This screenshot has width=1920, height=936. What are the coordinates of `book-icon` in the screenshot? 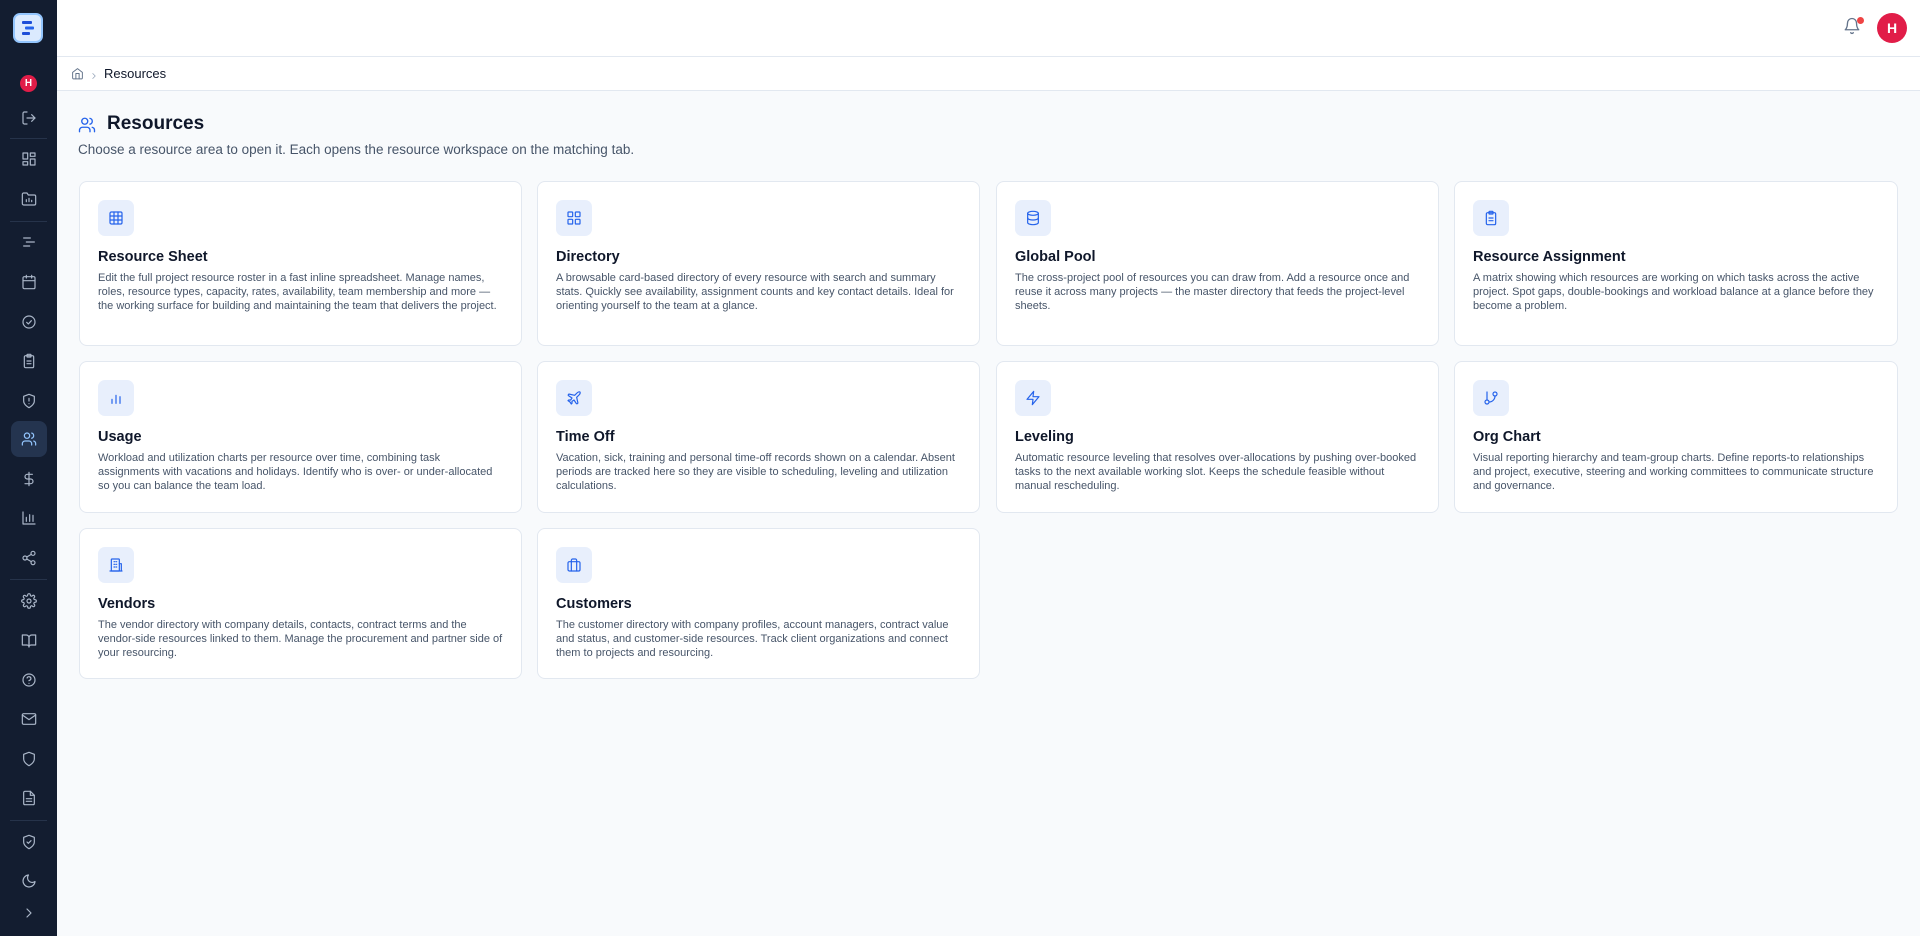 It's located at (28, 640).